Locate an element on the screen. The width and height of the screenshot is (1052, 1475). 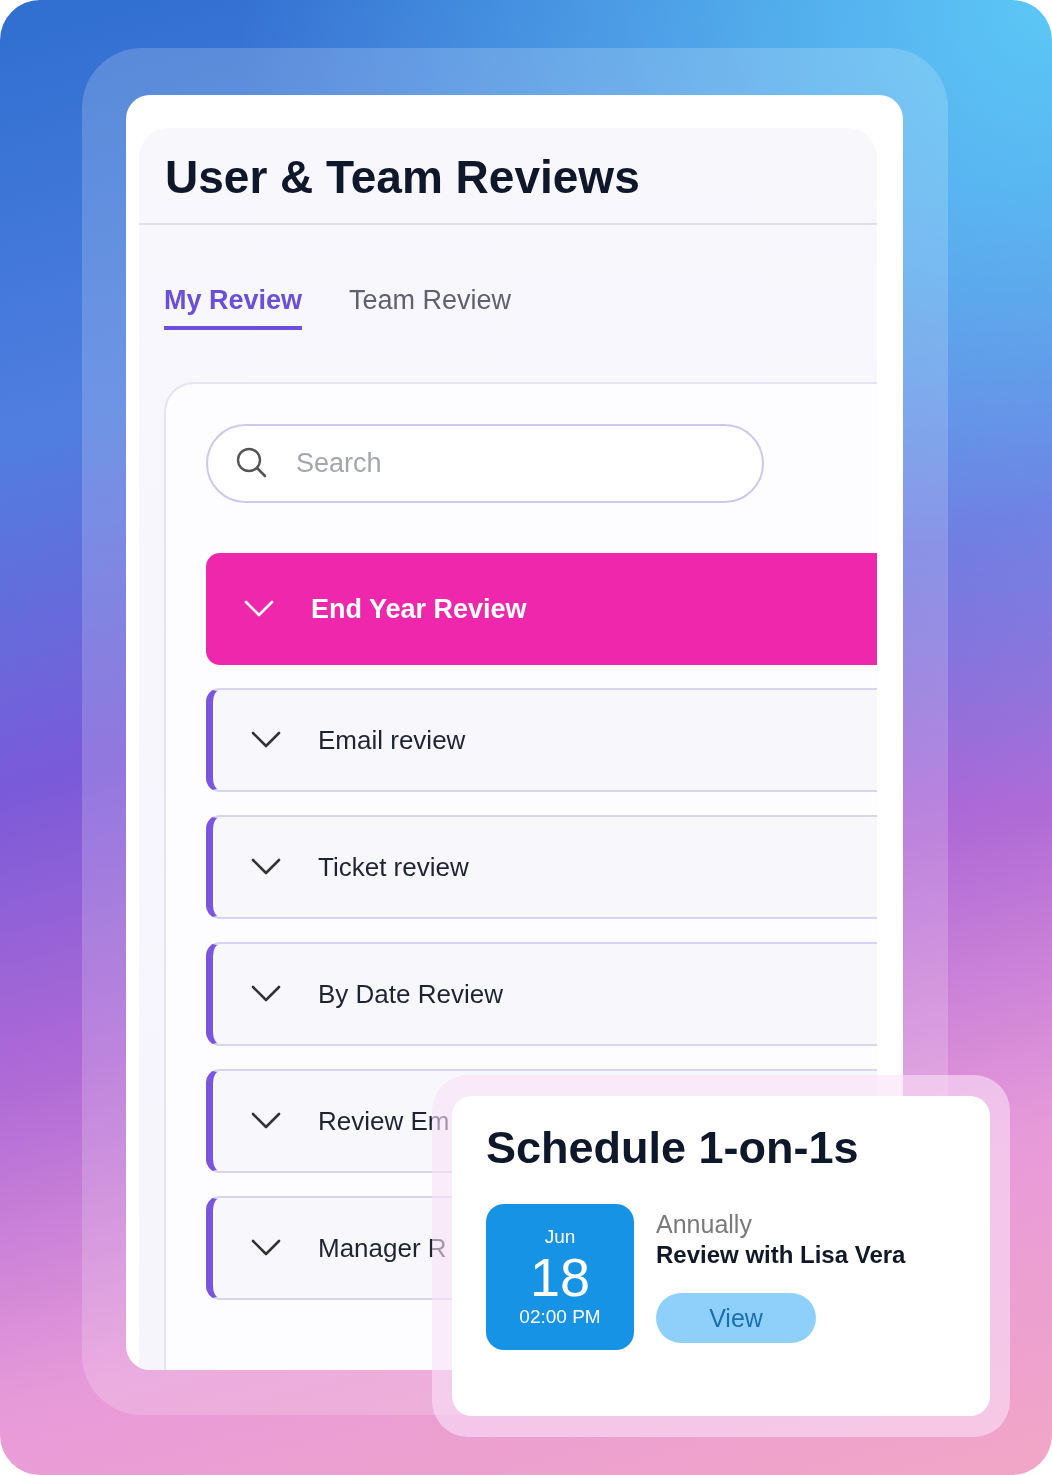
review-item: By Date Review is located at coordinates (541, 994).